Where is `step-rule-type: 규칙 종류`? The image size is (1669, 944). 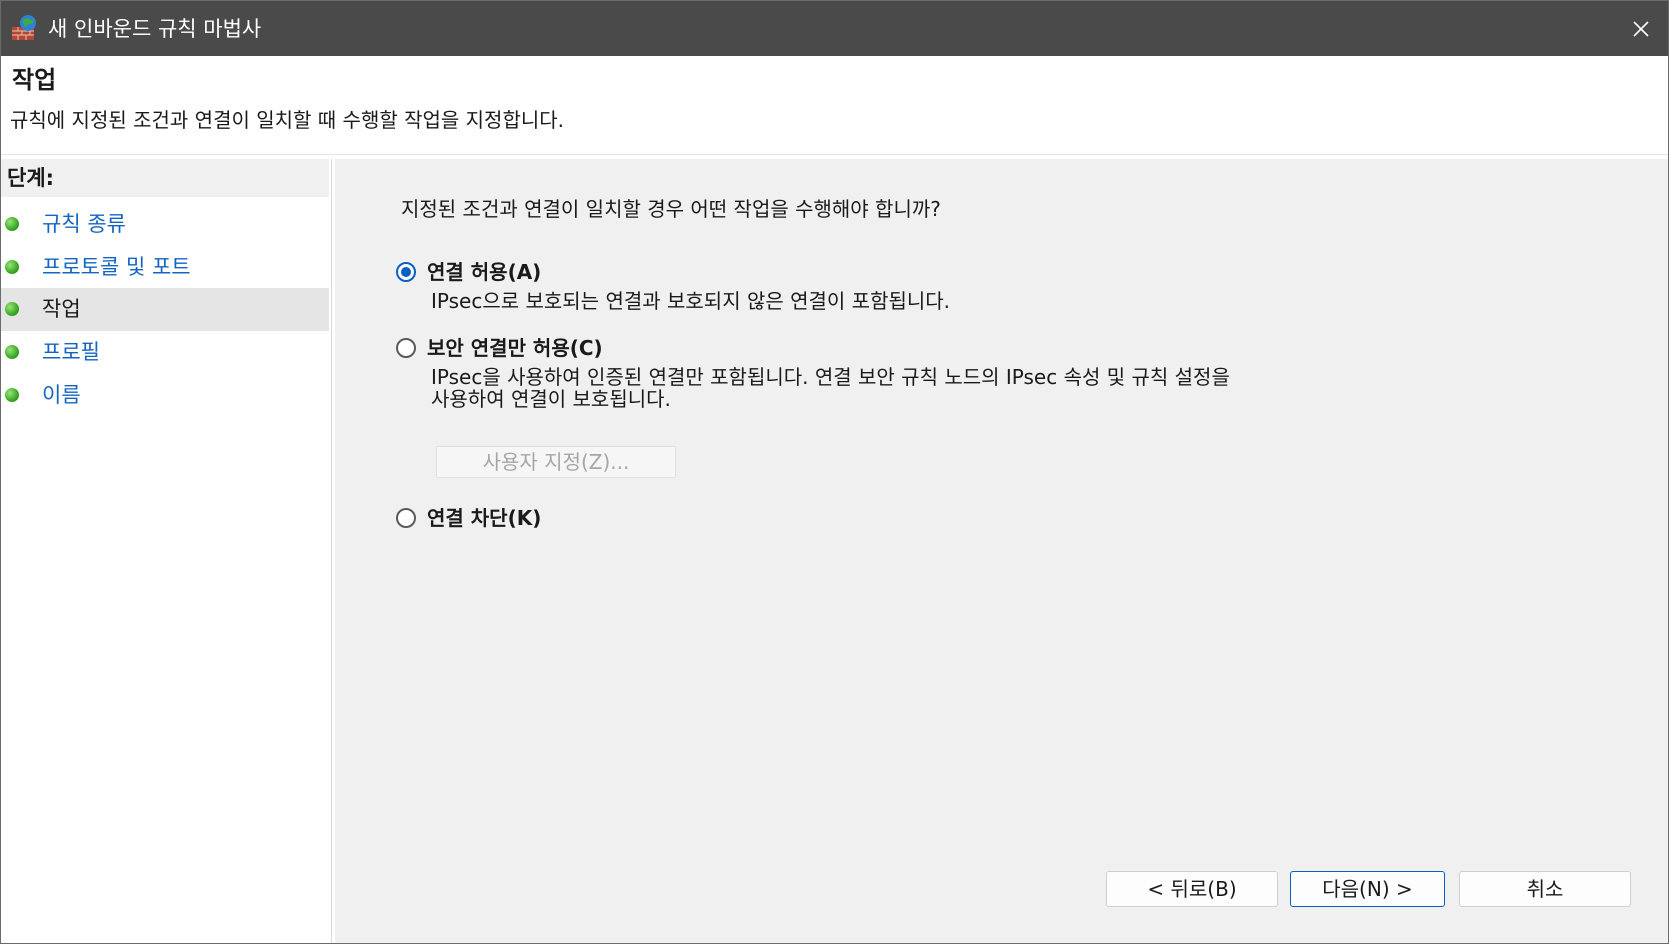 step-rule-type: 규칙 종류 is located at coordinates (165, 224).